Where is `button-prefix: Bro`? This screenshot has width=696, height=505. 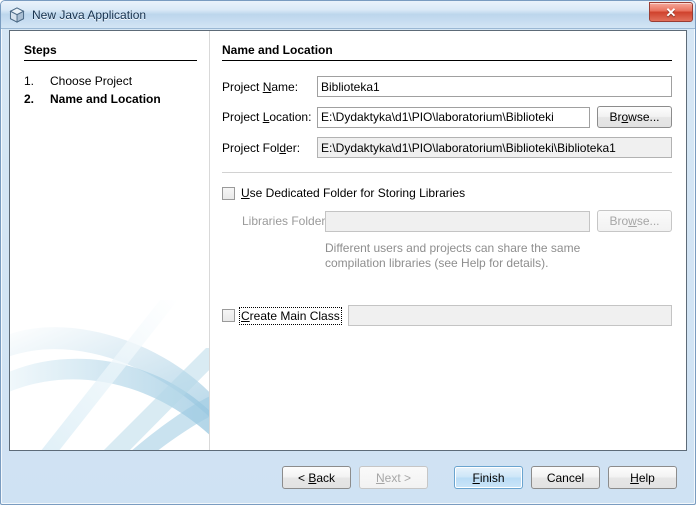 button-prefix: Bro is located at coordinates (619, 221).